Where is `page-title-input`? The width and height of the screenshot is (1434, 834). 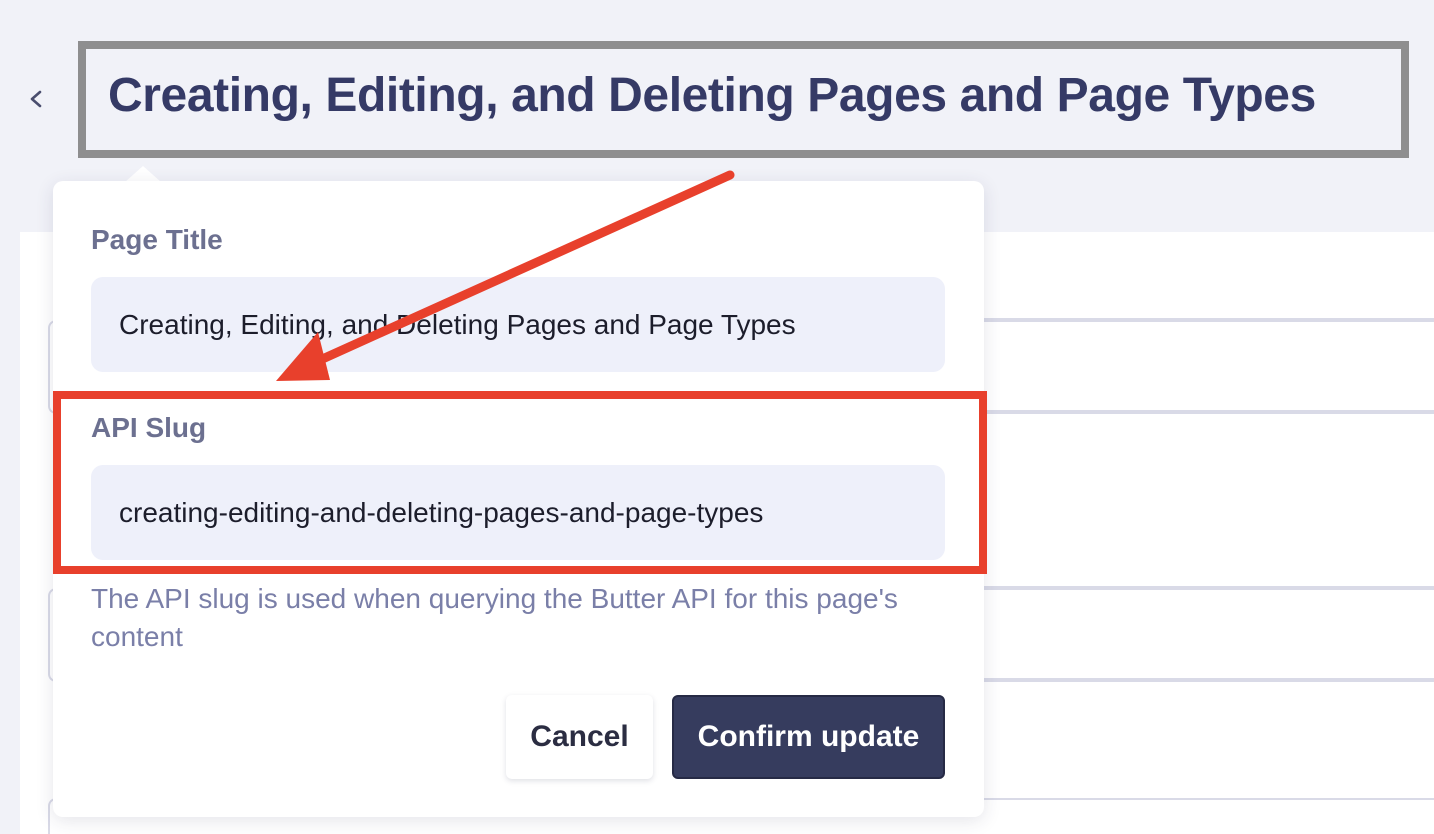 page-title-input is located at coordinates (518, 324).